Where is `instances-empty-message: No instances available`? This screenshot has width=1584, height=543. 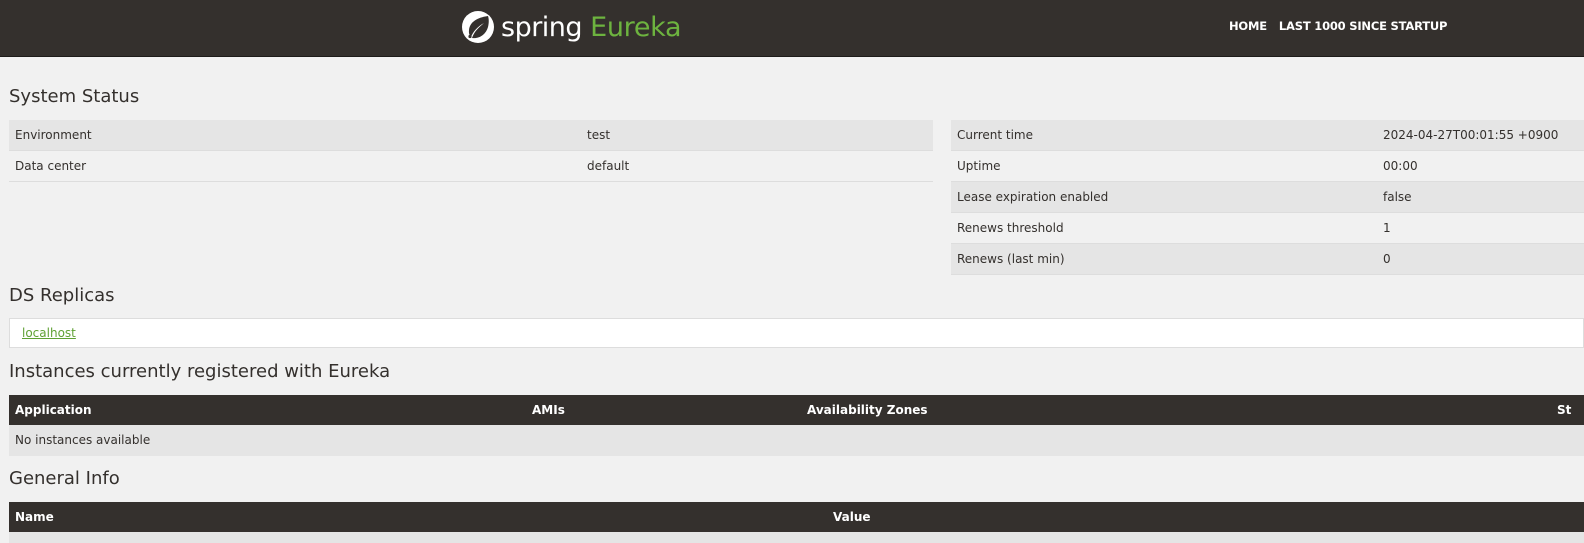
instances-empty-message: No instances available is located at coordinates (83, 440).